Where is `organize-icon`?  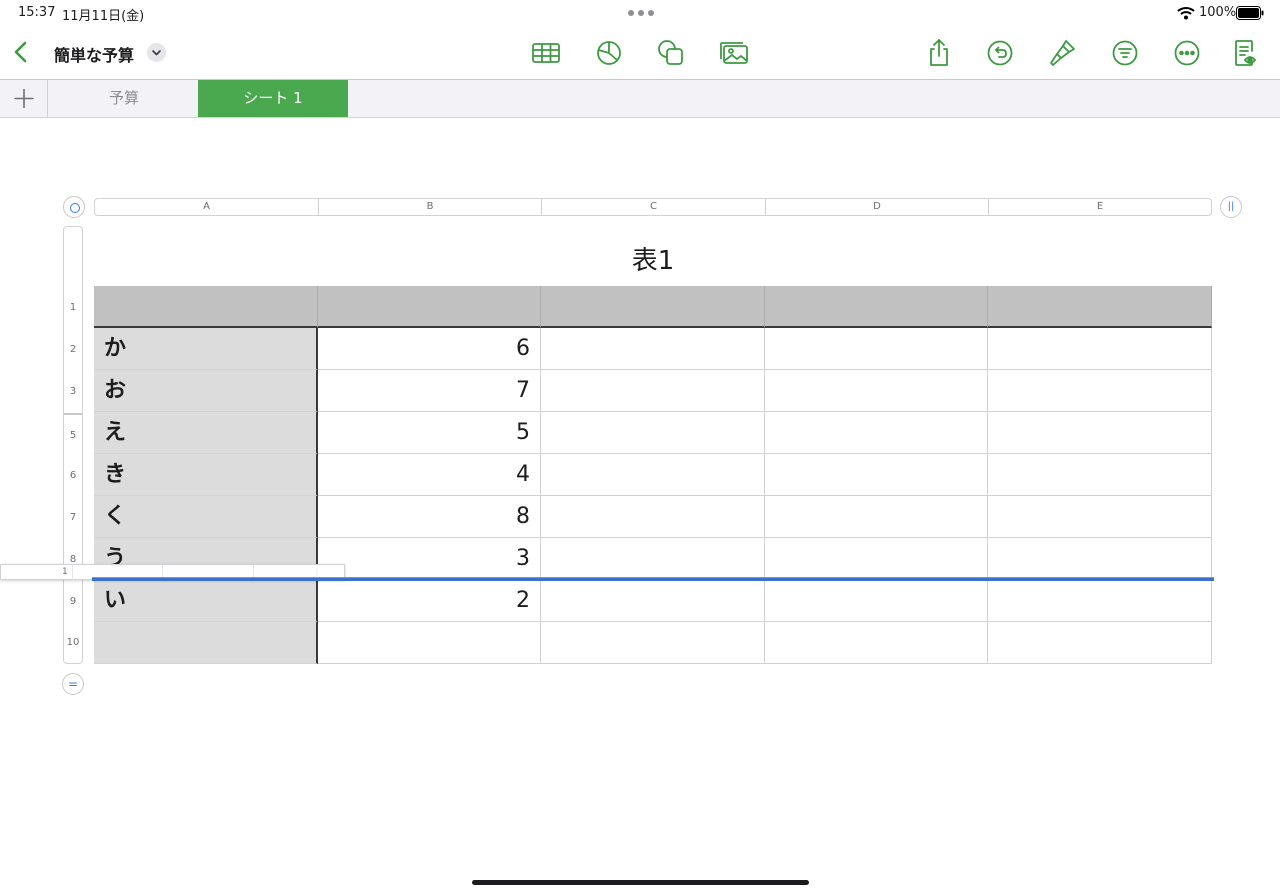
organize-icon is located at coordinates (1125, 53).